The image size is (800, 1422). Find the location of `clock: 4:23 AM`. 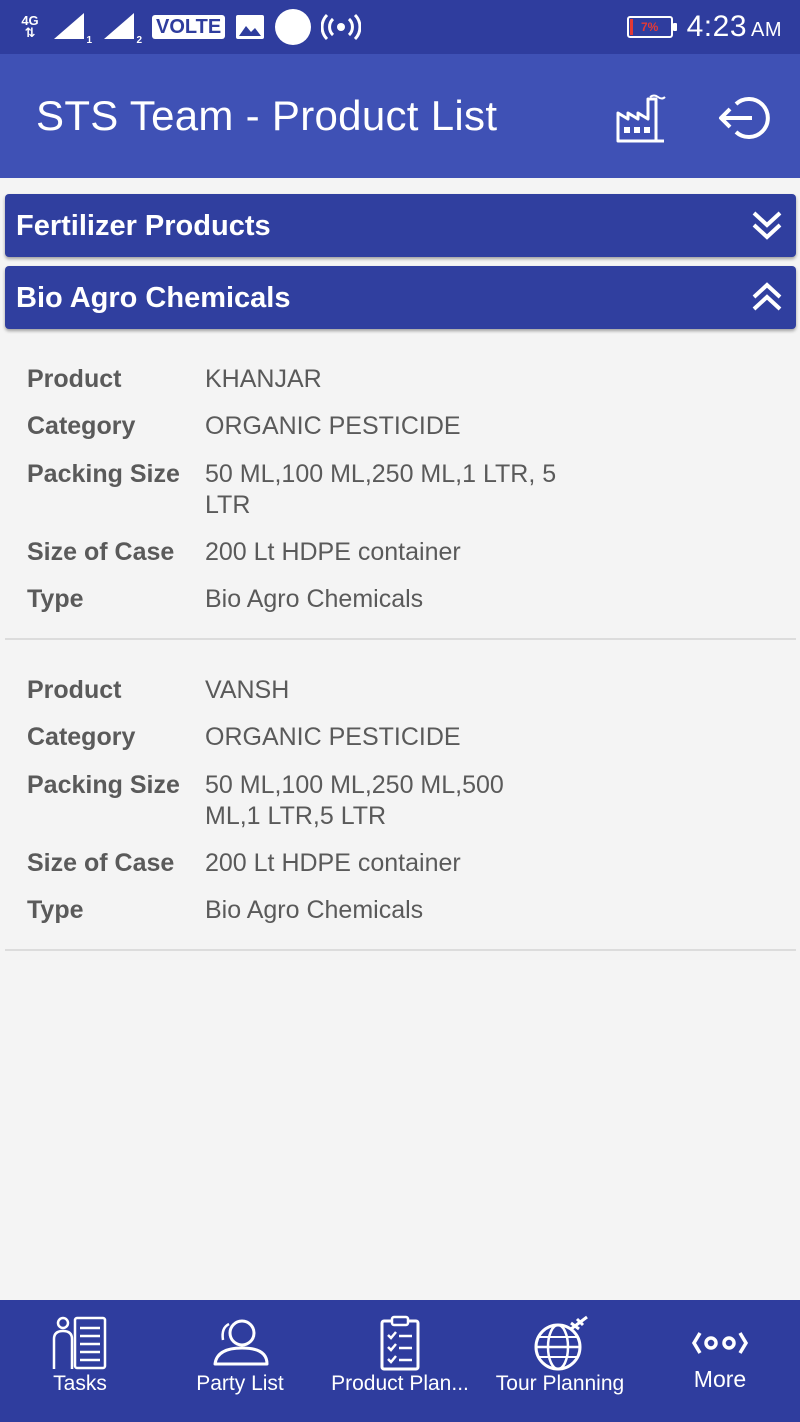

clock: 4:23 AM is located at coordinates (734, 27).